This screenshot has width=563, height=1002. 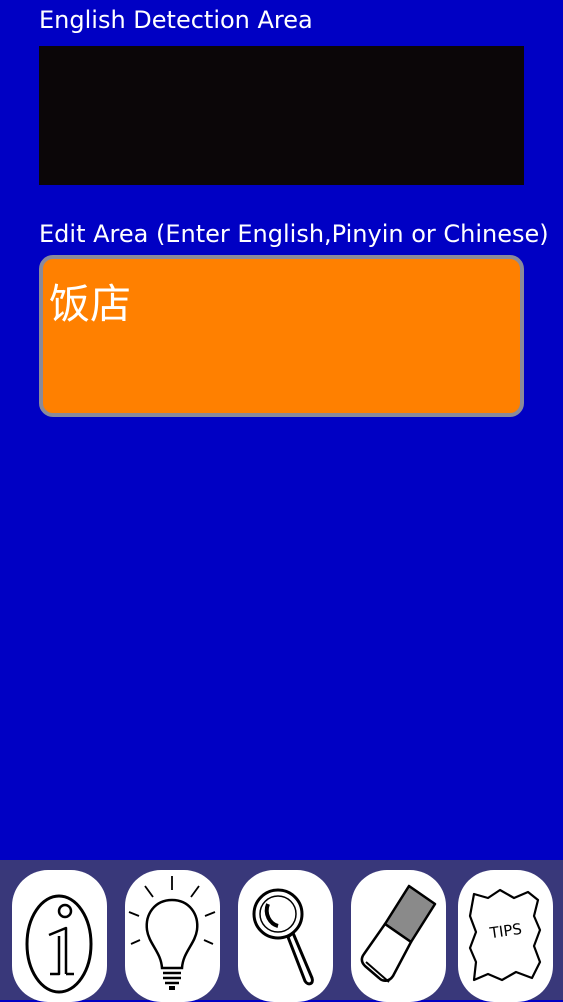 What do you see at coordinates (281, 336) in the screenshot?
I see `edit-area-input: 饭店` at bounding box center [281, 336].